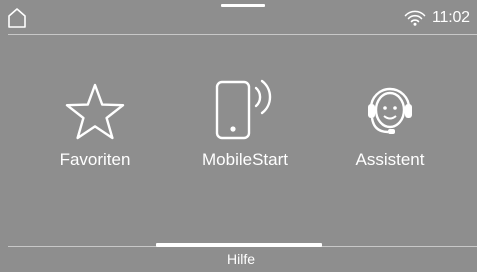 Image resolution: width=477 pixels, height=272 pixels. Describe the element at coordinates (415, 18) in the screenshot. I see `wifi-icon` at that location.